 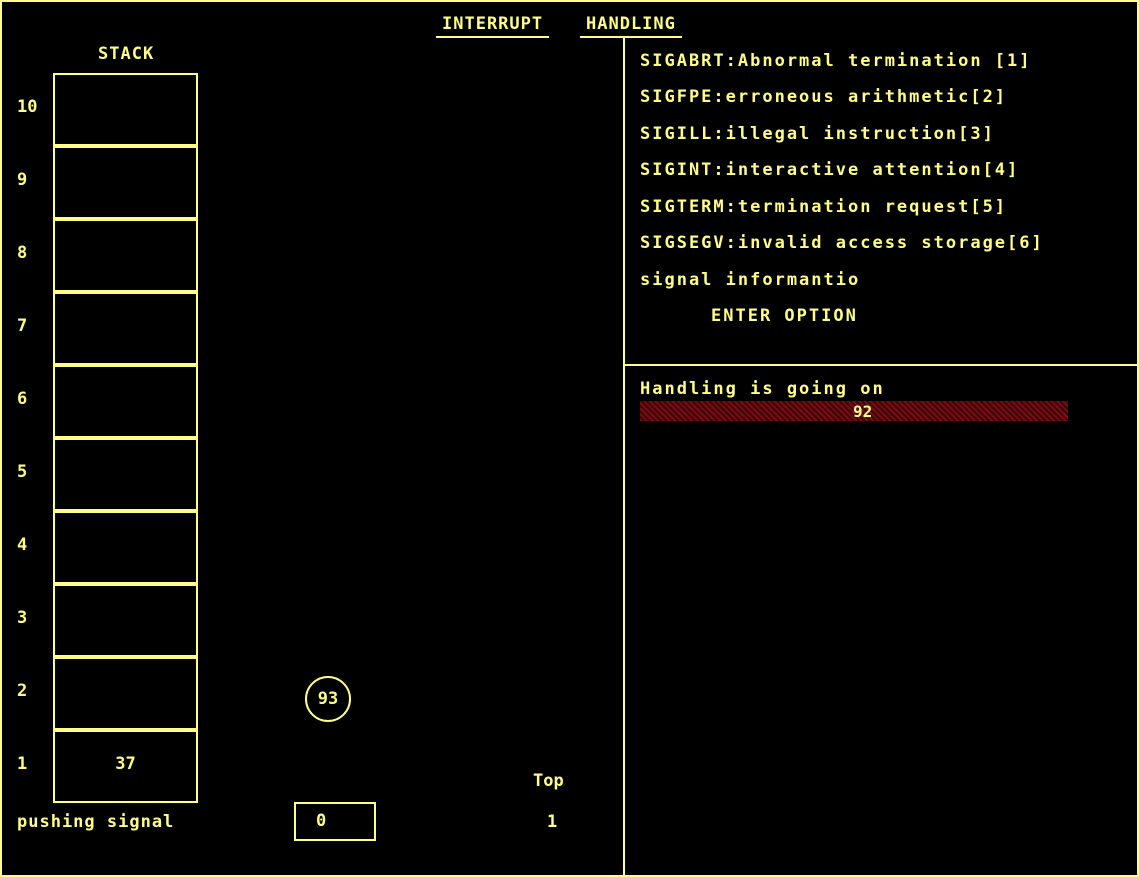 I want to click on menu-item-signal-info: signal informantio, so click(x=750, y=280).